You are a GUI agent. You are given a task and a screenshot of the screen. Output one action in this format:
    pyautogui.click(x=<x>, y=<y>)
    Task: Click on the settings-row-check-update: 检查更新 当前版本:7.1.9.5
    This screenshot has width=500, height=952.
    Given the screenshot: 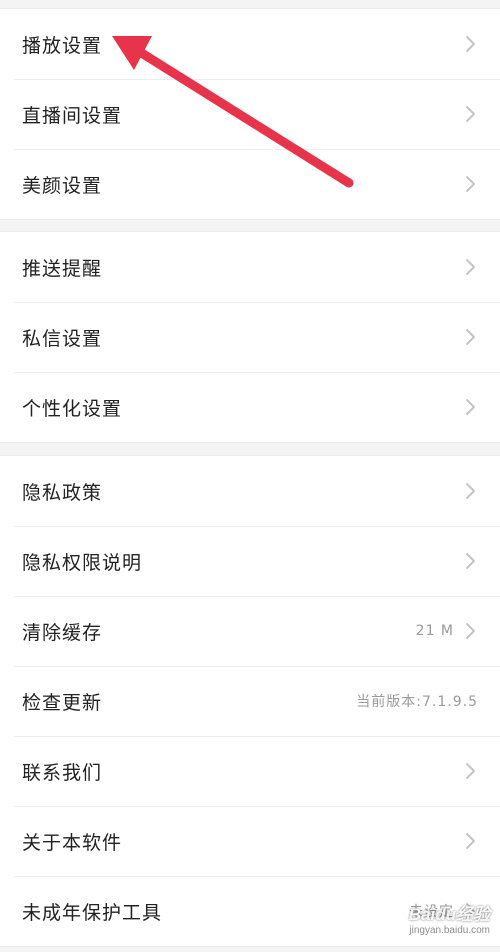 What is the action you would take?
    pyautogui.click(x=250, y=701)
    